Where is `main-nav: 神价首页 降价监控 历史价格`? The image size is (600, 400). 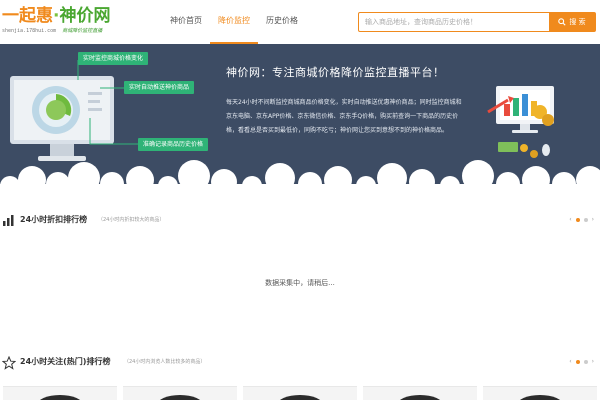 main-nav: 神价首页 降价监控 历史价格 is located at coordinates (234, 22).